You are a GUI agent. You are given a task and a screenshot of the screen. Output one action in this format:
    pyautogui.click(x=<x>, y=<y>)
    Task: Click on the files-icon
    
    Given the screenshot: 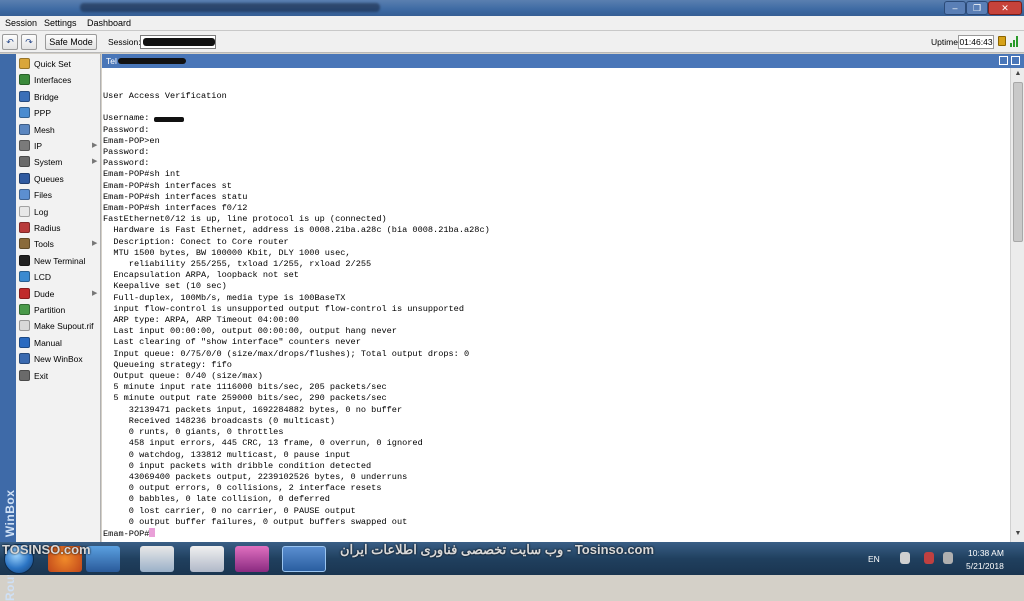 What is the action you would take?
    pyautogui.click(x=24, y=195)
    